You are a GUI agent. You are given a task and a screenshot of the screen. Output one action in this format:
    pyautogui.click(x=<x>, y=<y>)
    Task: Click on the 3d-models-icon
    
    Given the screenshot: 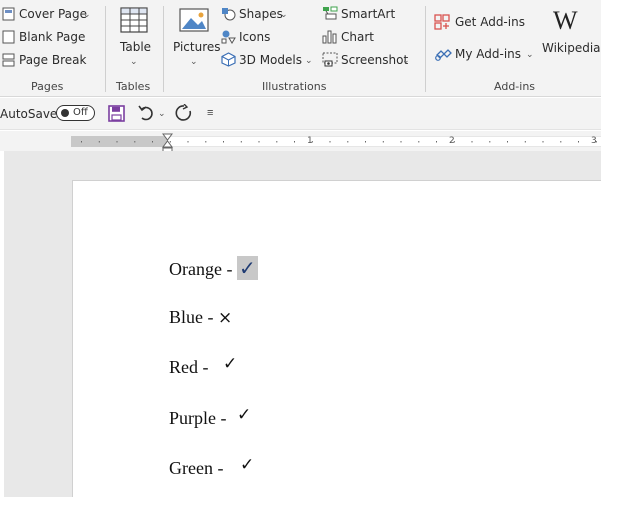 What is the action you would take?
    pyautogui.click(x=228, y=62)
    